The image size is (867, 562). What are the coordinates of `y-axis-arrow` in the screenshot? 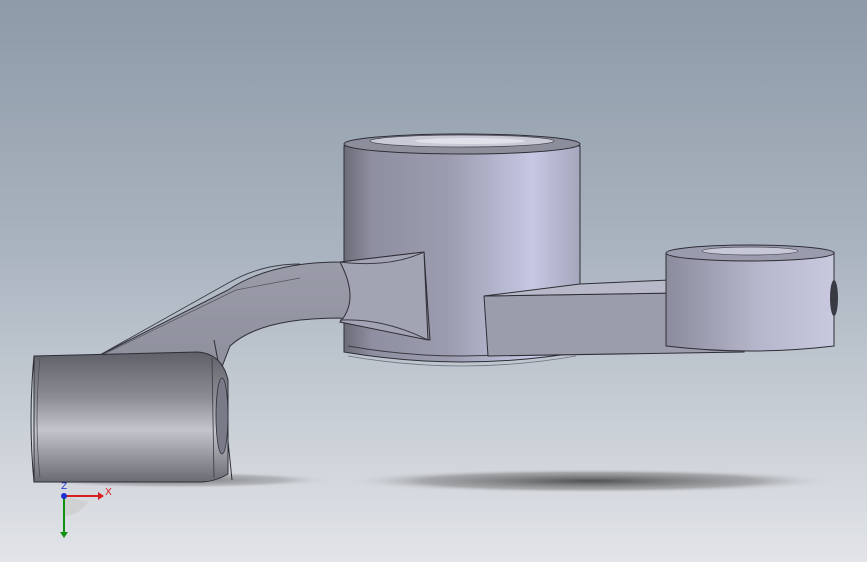 It's located at (64, 535).